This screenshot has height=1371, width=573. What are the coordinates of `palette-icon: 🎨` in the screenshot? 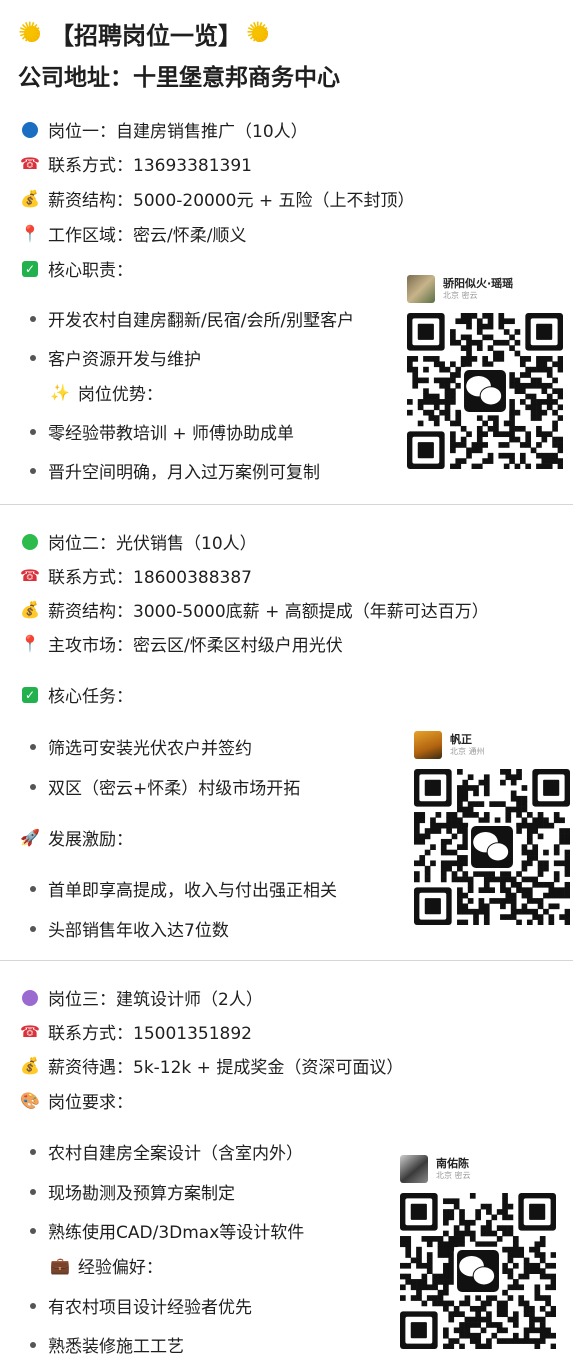 It's located at (30, 1100).